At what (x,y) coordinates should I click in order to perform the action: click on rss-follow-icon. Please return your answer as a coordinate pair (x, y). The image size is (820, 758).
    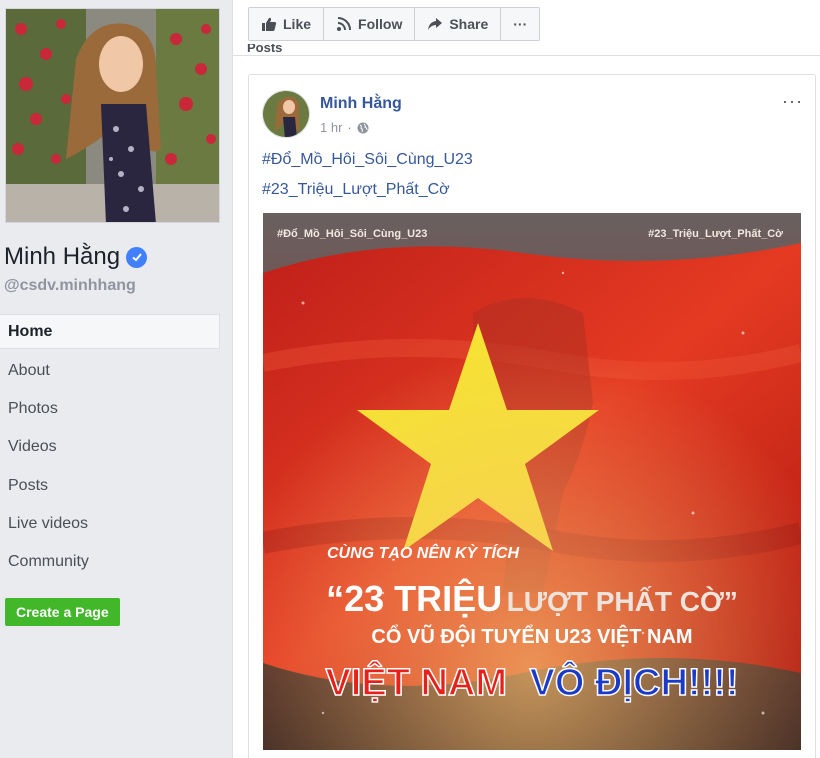
    Looking at the image, I should click on (344, 24).